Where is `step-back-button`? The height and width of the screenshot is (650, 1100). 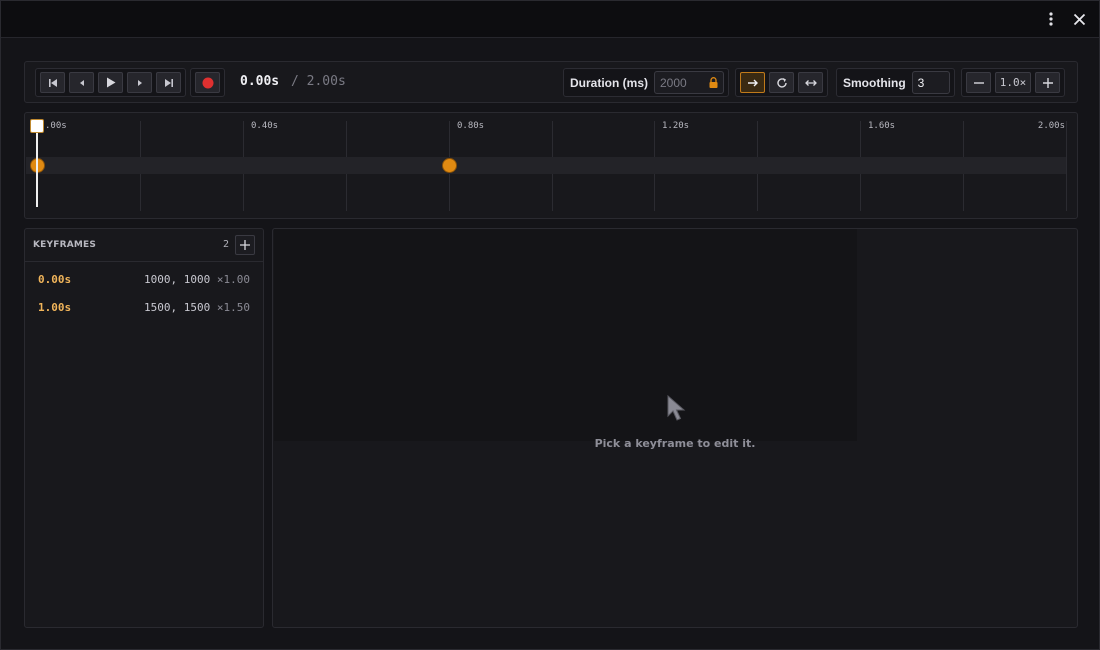
step-back-button is located at coordinates (81, 82).